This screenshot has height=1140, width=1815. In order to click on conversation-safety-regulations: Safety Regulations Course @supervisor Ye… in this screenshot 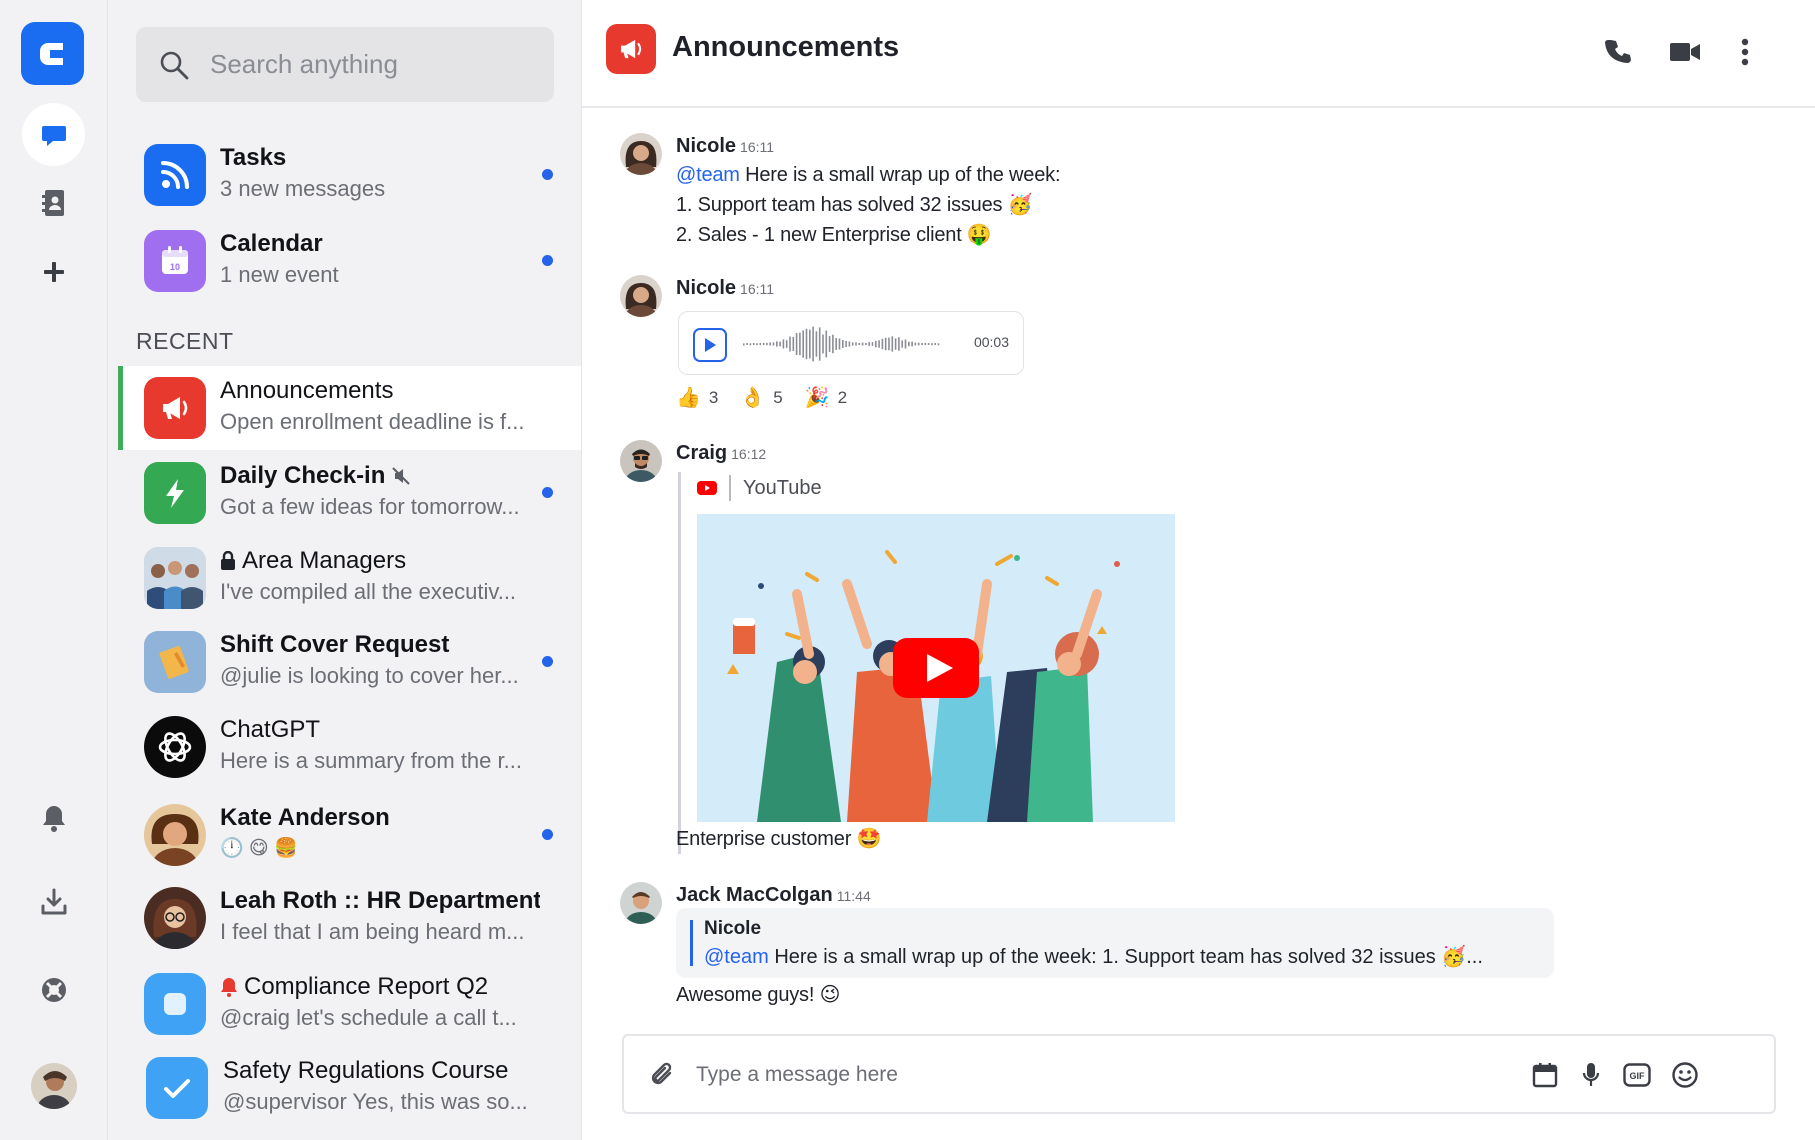, I will do `click(349, 1088)`.